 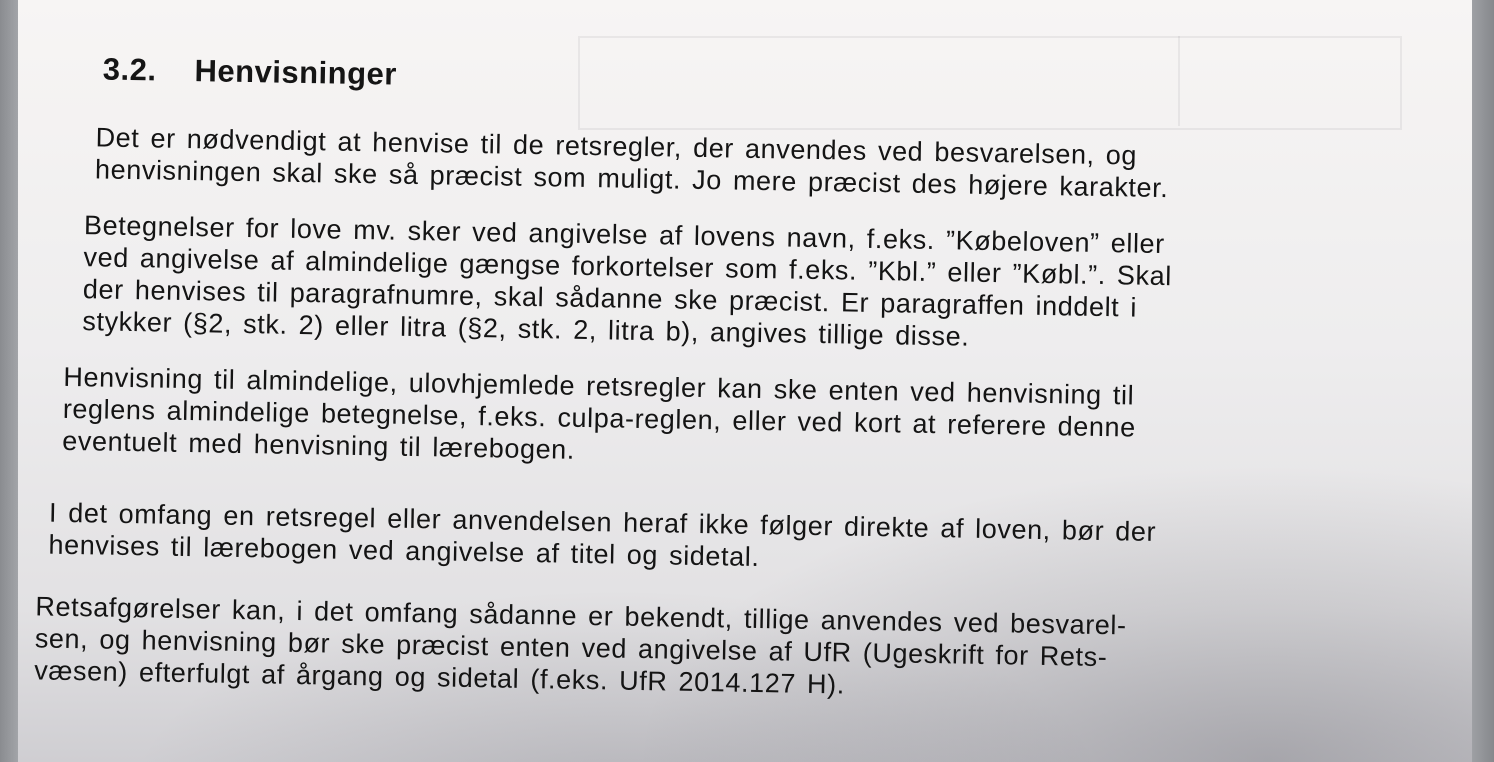 What do you see at coordinates (9, 381) in the screenshot?
I see `background-left-edge` at bounding box center [9, 381].